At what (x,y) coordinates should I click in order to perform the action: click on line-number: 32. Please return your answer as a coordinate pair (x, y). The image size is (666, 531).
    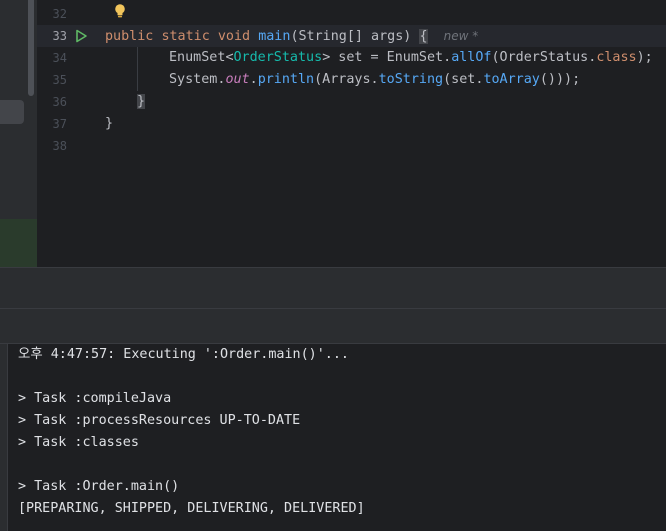
    Looking at the image, I should click on (59, 14).